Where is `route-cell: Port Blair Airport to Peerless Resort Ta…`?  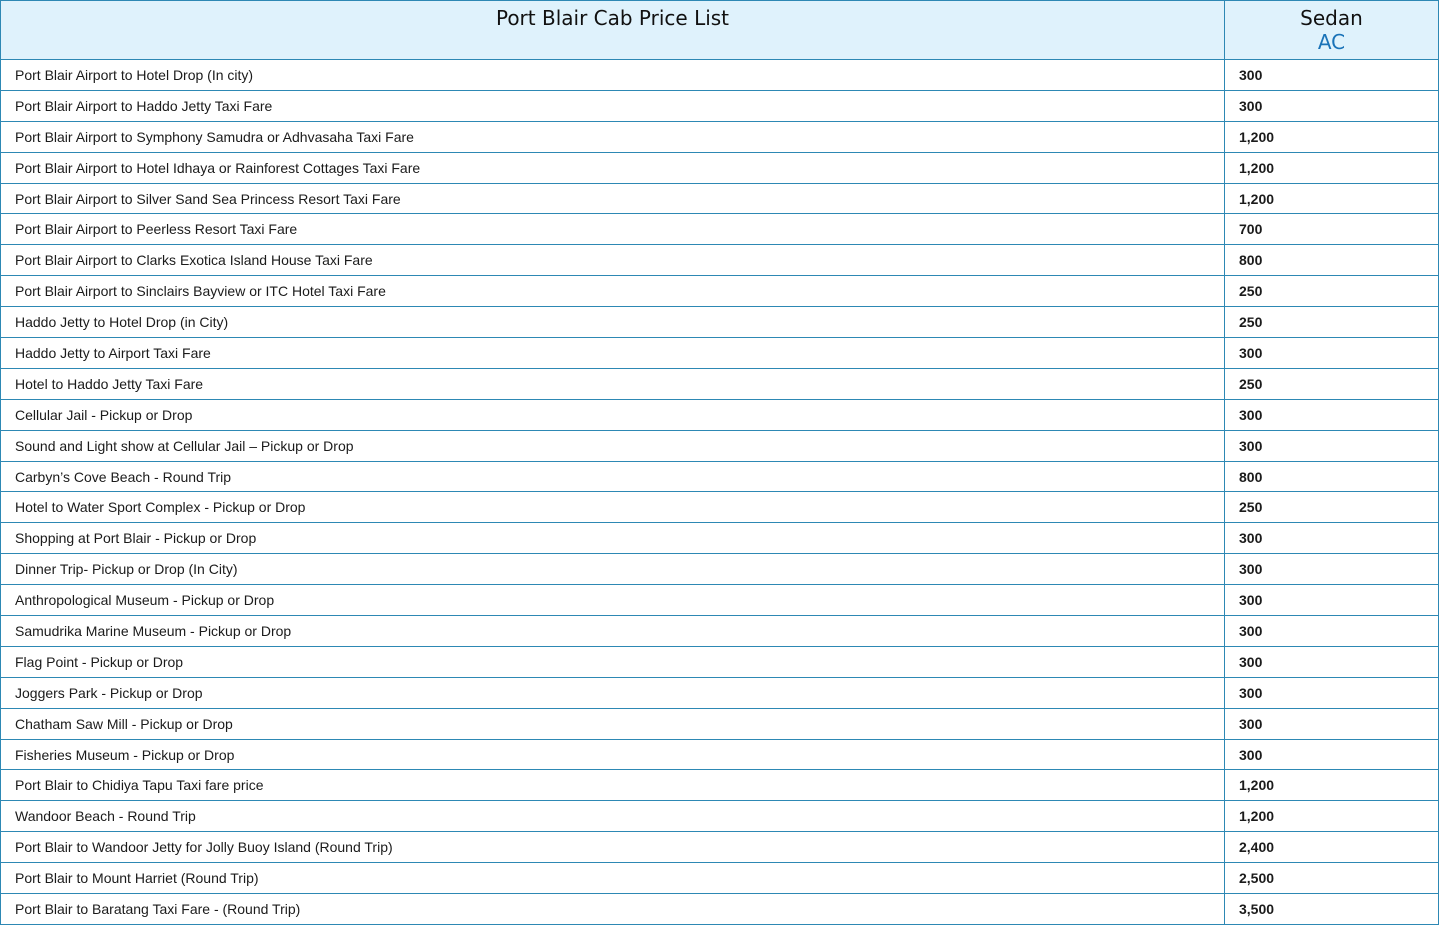 route-cell: Port Blair Airport to Peerless Resort Ta… is located at coordinates (612, 229).